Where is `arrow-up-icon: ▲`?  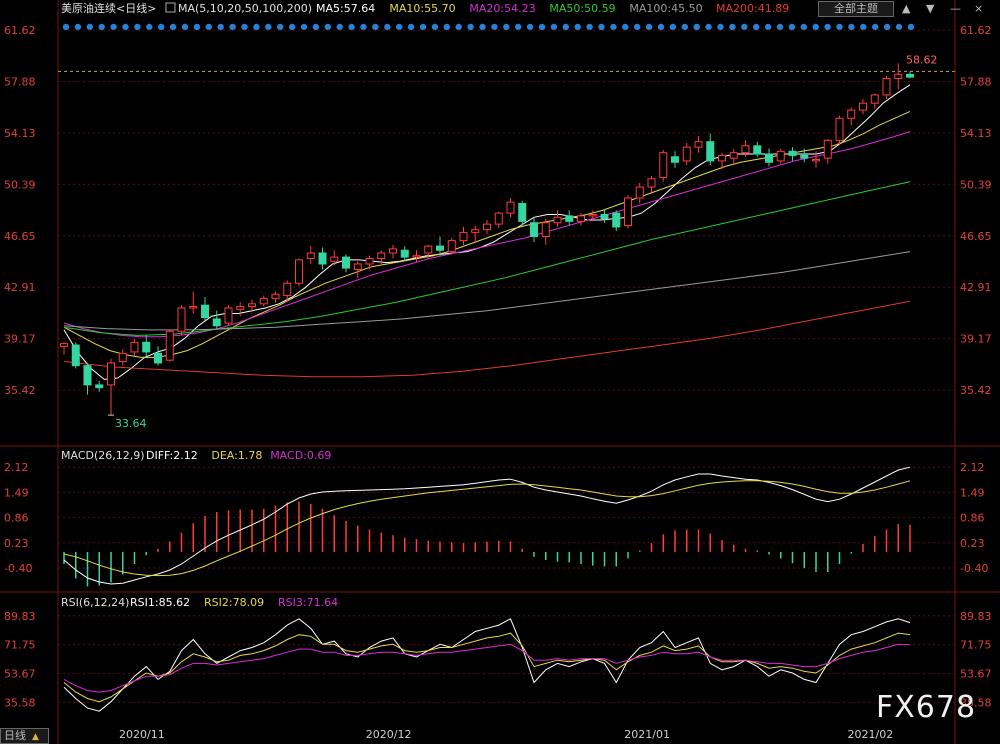 arrow-up-icon: ▲ is located at coordinates (906, 8).